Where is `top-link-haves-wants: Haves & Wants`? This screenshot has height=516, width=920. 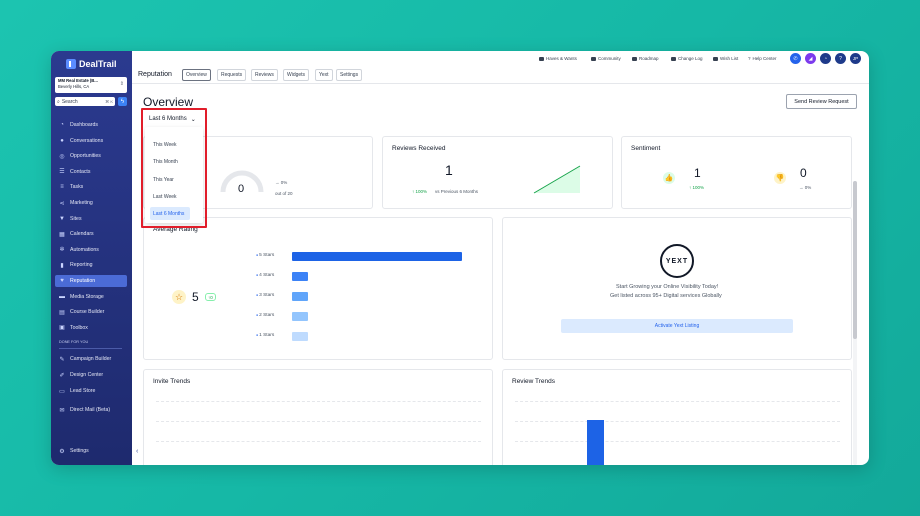
top-link-haves-wants: Haves & Wants is located at coordinates (558, 58).